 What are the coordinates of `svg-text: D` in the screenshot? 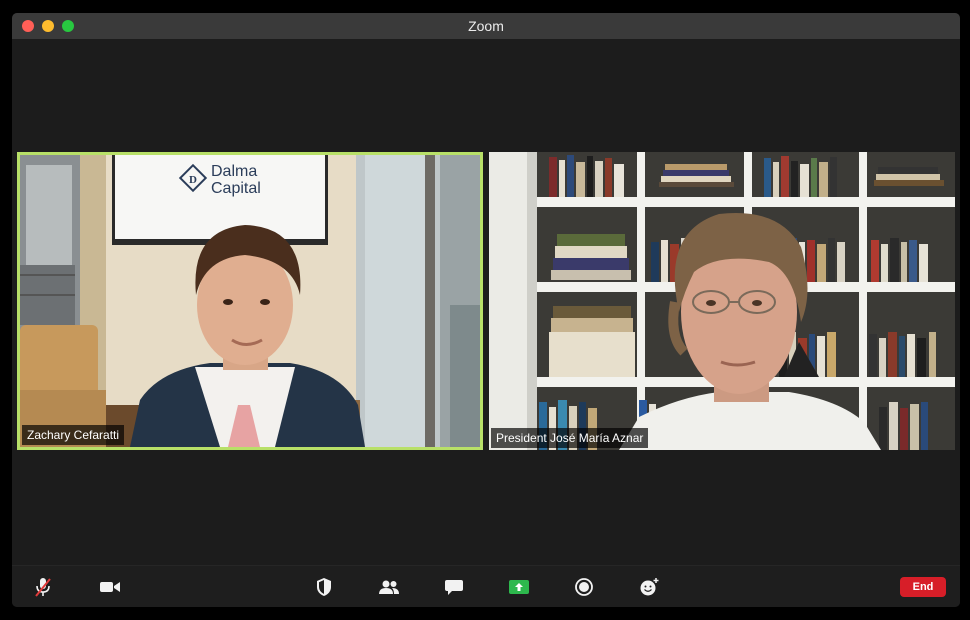 It's located at (193, 180).